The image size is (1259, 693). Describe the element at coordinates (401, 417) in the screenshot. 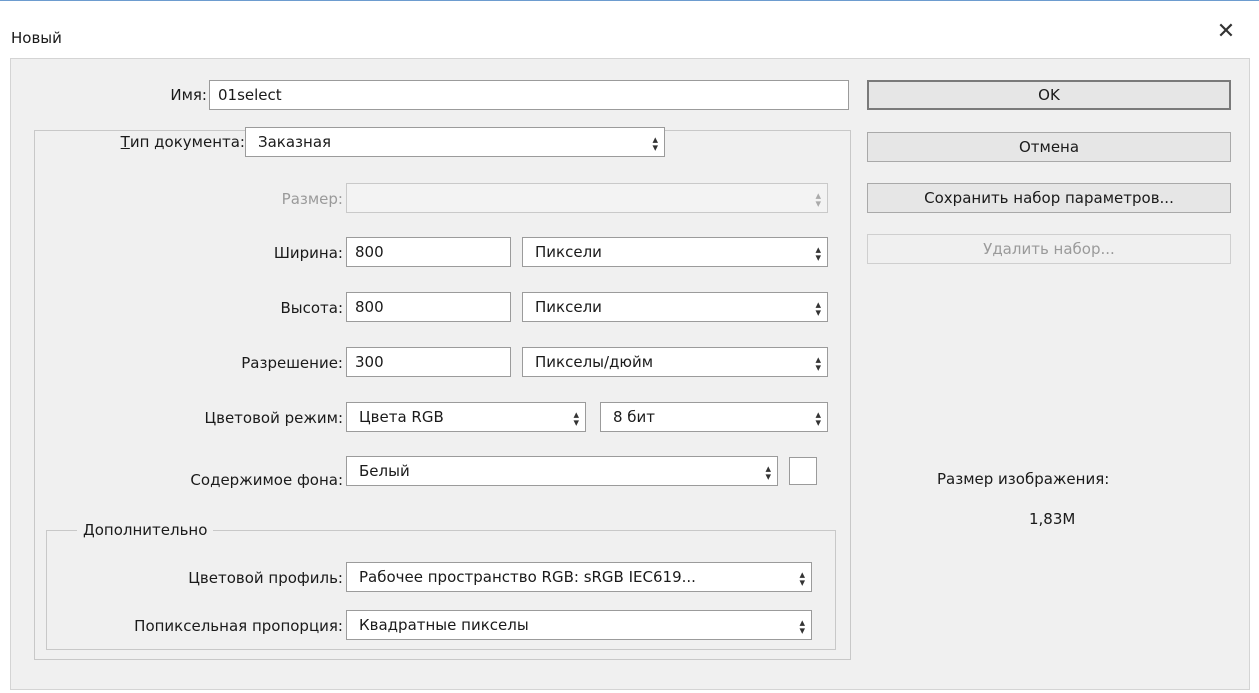

I see `color-mode-value: Цвета RGB` at that location.